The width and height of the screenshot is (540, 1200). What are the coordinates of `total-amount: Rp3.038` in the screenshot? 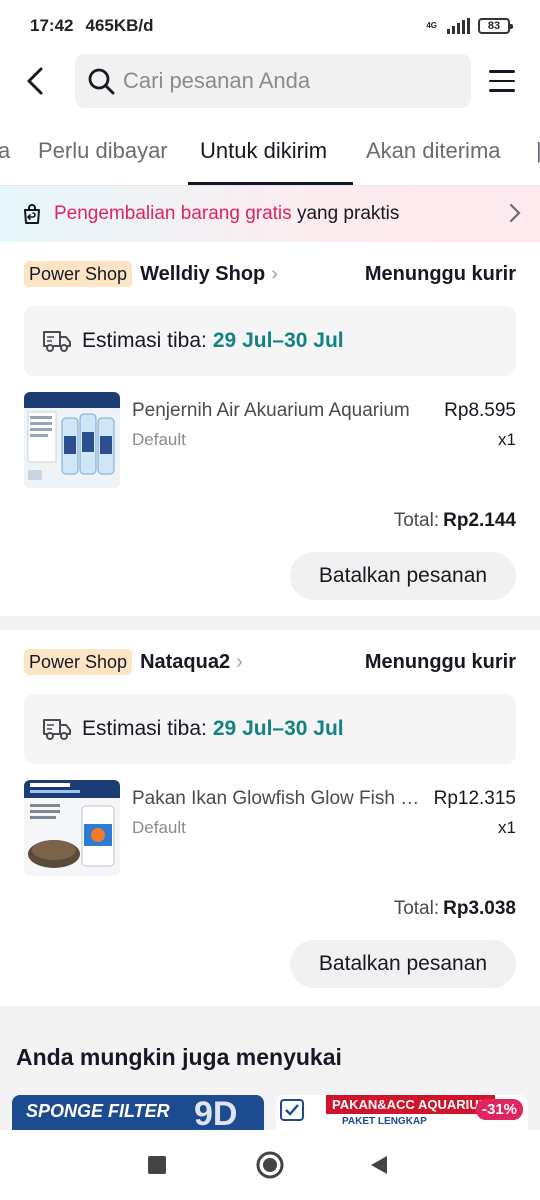 It's located at (479, 908).